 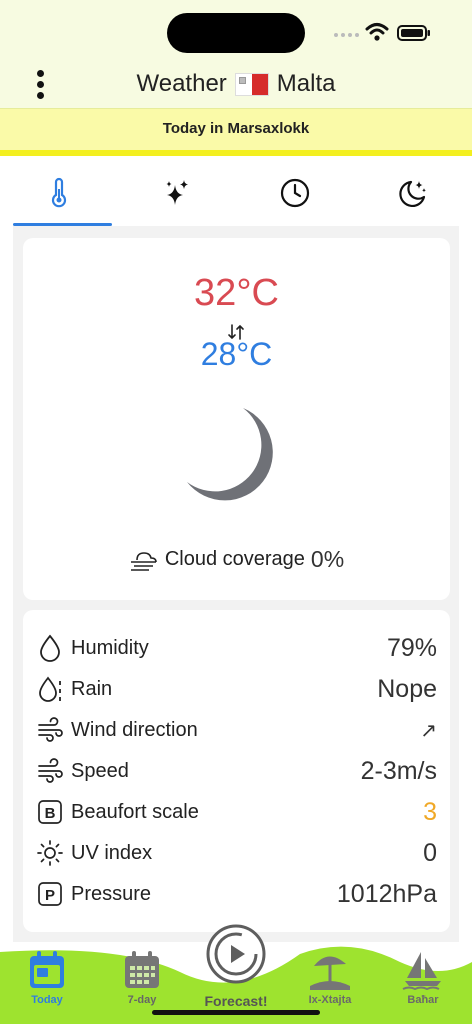 I want to click on svg-text: B, so click(x=50, y=813).